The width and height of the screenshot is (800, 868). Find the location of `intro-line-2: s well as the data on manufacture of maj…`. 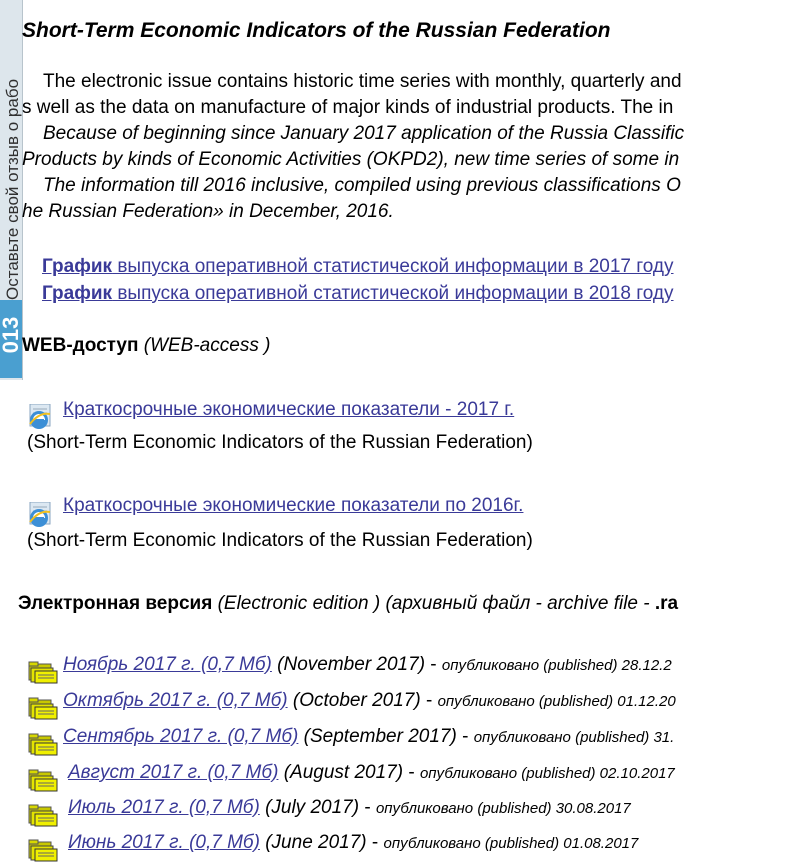

intro-line-2: s well as the data on manufacture of maj… is located at coordinates (348, 107).